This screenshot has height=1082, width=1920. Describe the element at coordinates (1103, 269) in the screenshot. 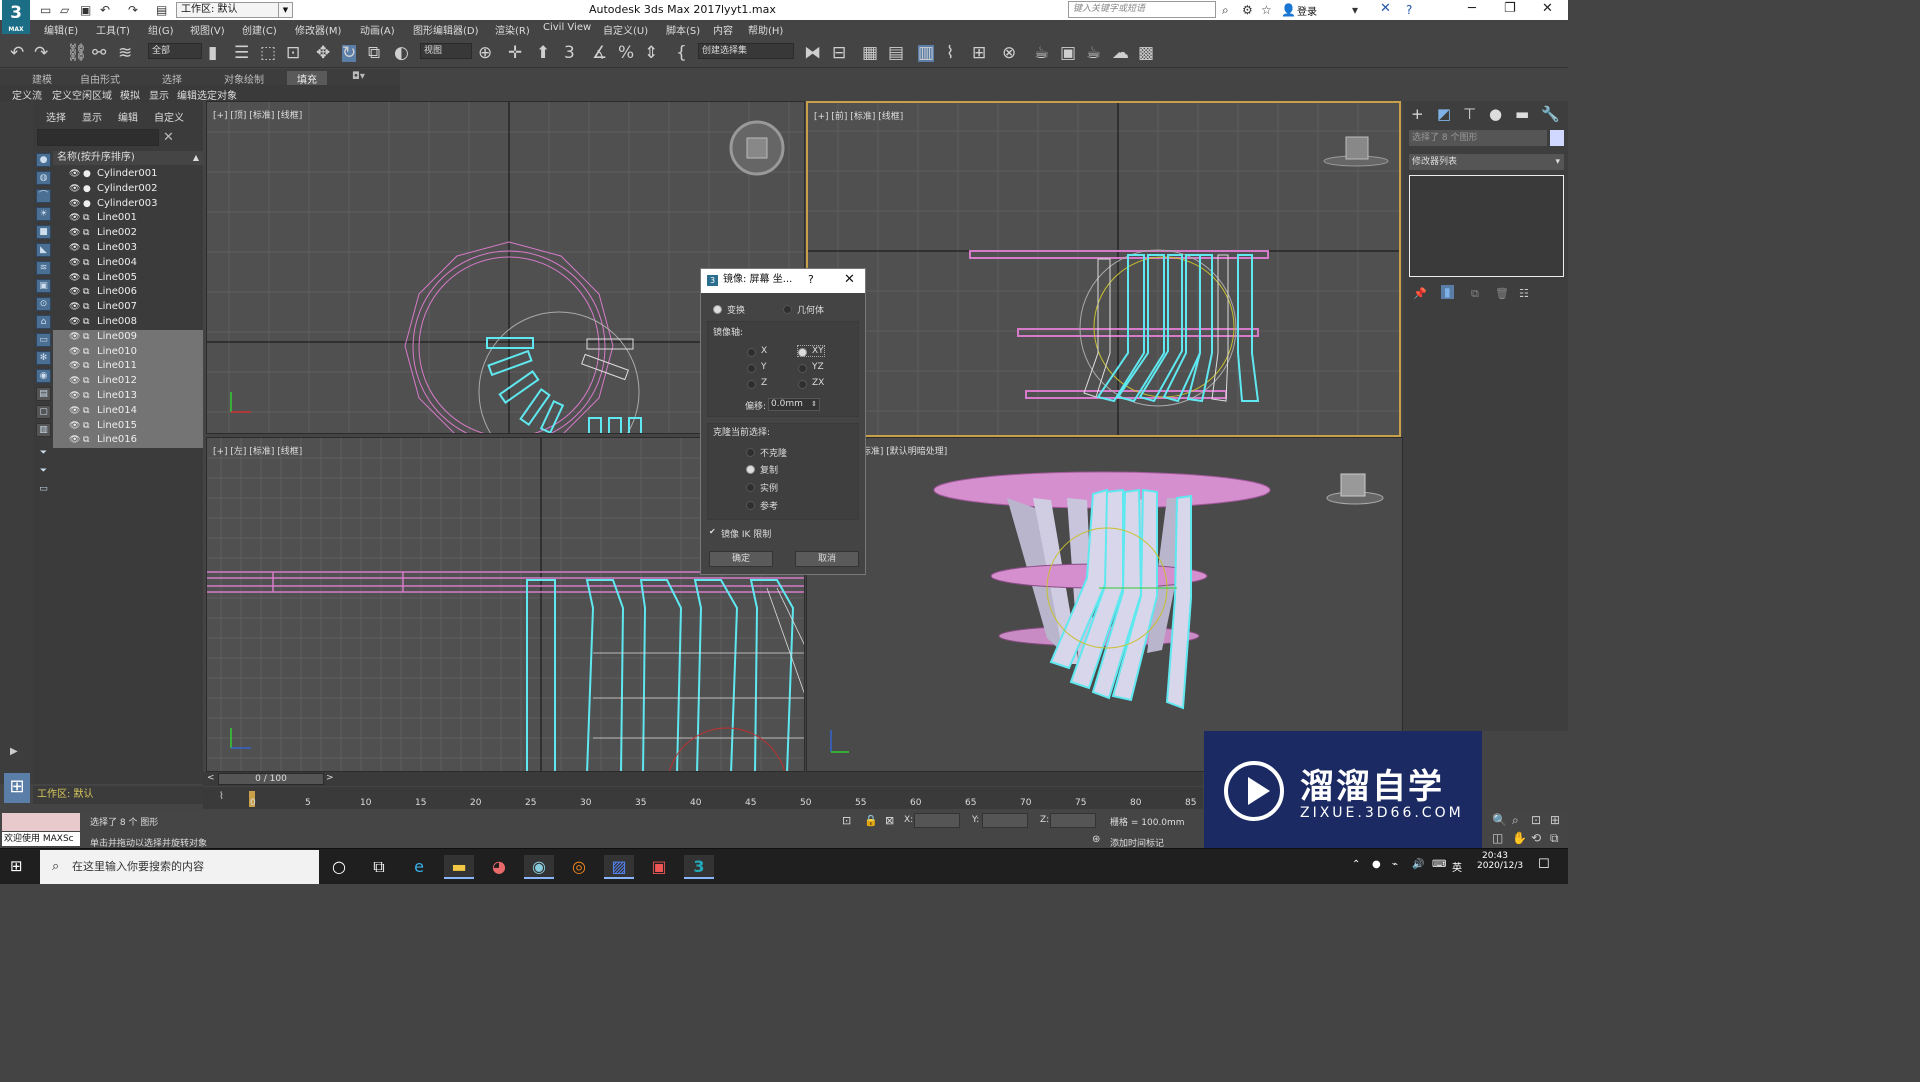

I see `viewport-front: [+] [前] [标准] [线框]` at that location.